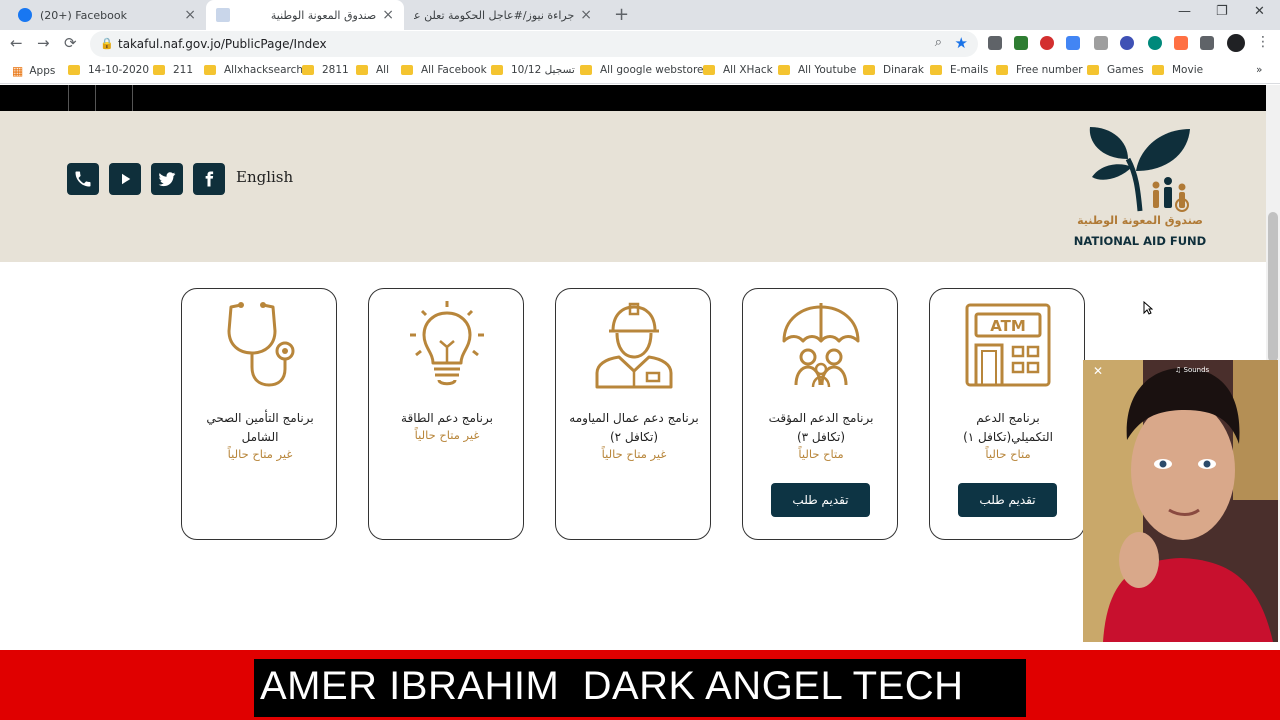 This screenshot has width=1280, height=720. I want to click on bookmark-folder: Games, so click(1115, 70).